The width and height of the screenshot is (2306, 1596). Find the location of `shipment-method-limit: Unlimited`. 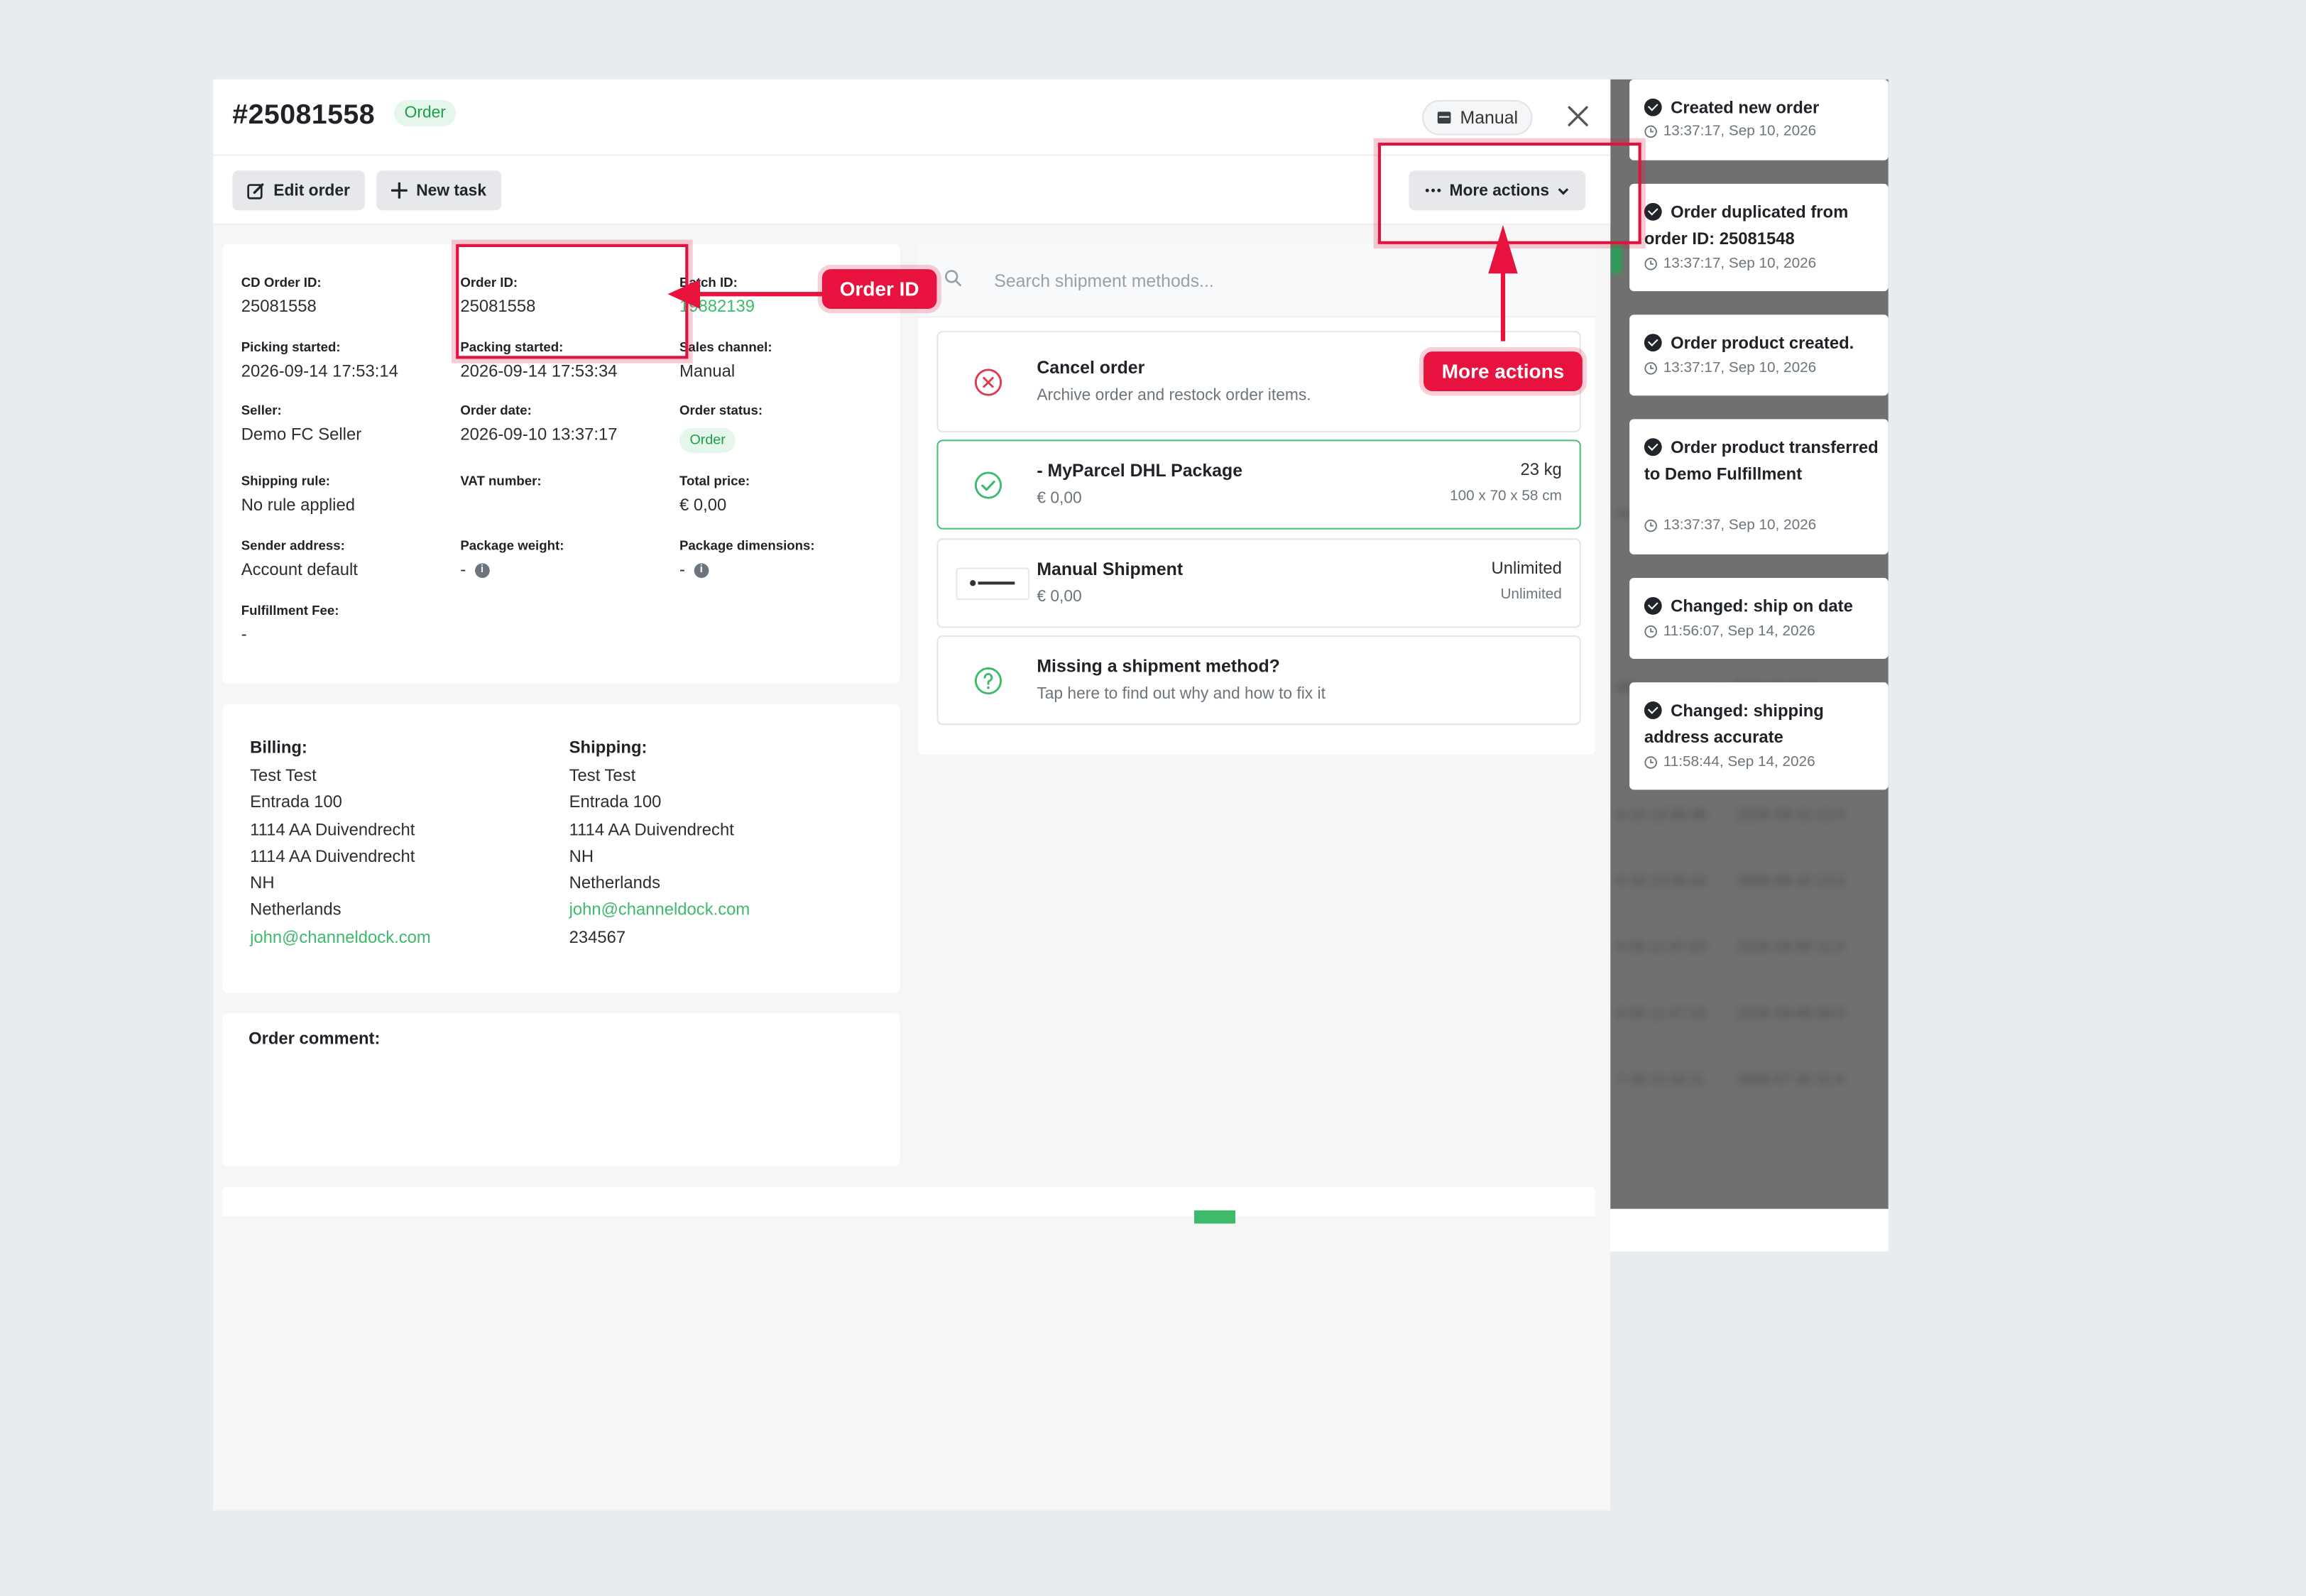

shipment-method-limit: Unlimited is located at coordinates (1526, 569).